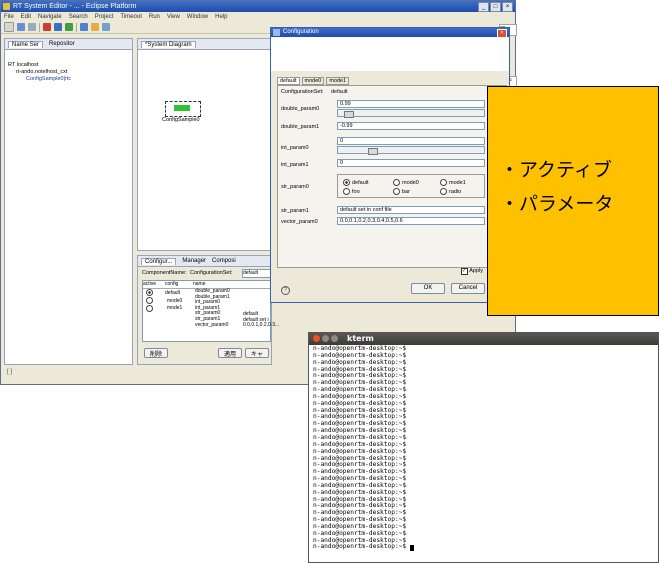  Describe the element at coordinates (62, 44) in the screenshot. I see `tab-repository: Repositor` at that location.